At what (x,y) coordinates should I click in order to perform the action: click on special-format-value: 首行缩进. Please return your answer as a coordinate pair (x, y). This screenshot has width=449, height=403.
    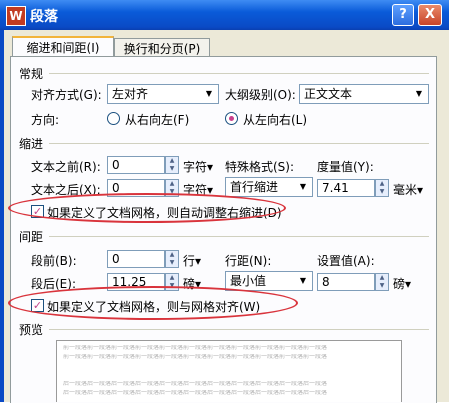
    Looking at the image, I should click on (254, 187).